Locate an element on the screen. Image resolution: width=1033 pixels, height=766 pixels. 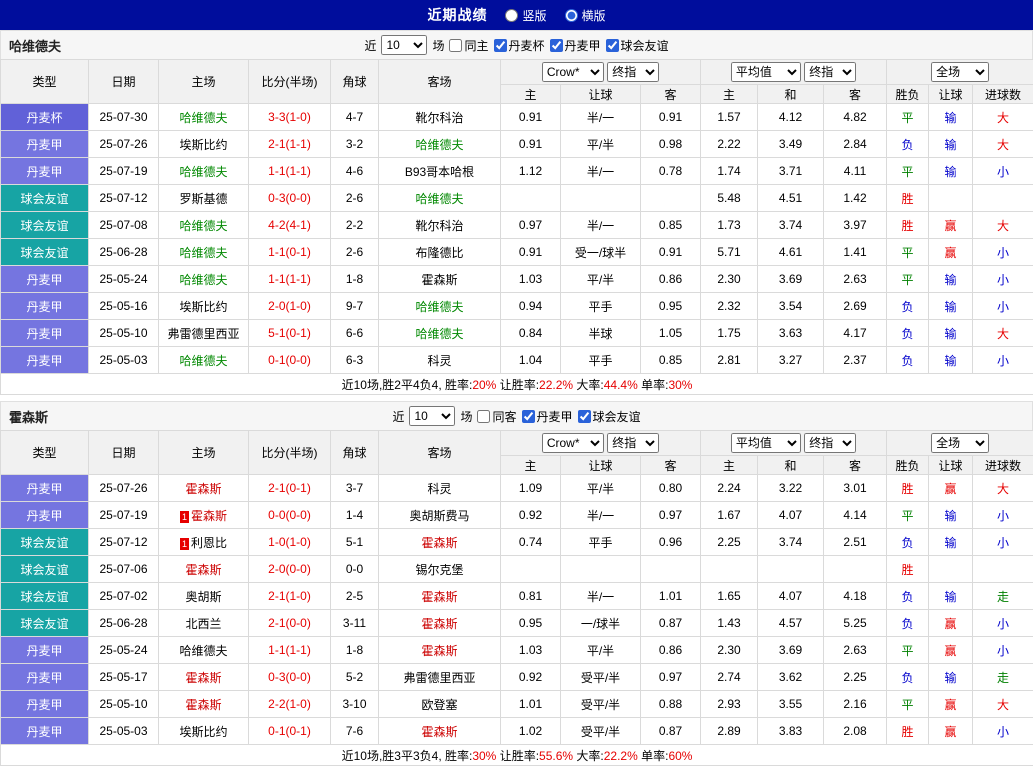
home-team-link: 利恩比 is located at coordinates (209, 543).